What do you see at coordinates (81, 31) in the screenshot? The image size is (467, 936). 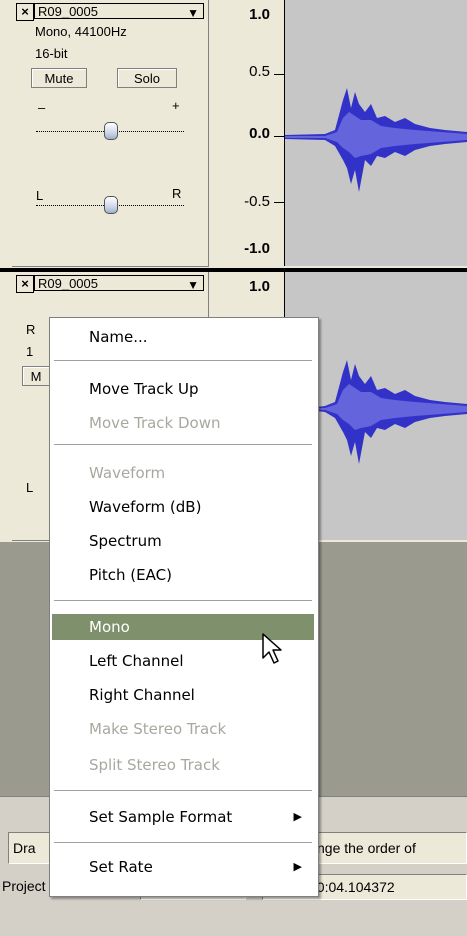 I see `track-1-format: Mono, 44100Hz` at bounding box center [81, 31].